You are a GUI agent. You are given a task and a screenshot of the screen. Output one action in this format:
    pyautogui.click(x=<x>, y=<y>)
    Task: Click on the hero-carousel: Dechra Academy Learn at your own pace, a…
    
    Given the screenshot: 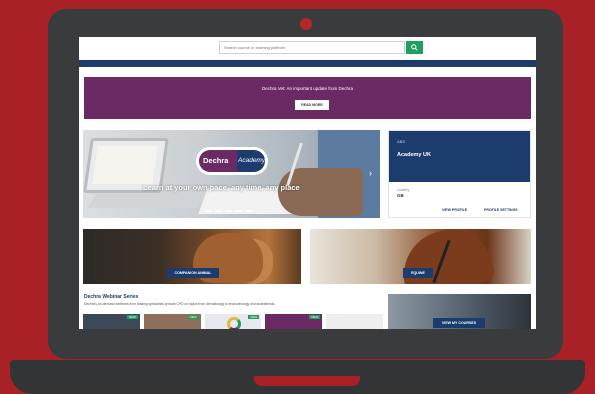 What is the action you would take?
    pyautogui.click(x=231, y=174)
    